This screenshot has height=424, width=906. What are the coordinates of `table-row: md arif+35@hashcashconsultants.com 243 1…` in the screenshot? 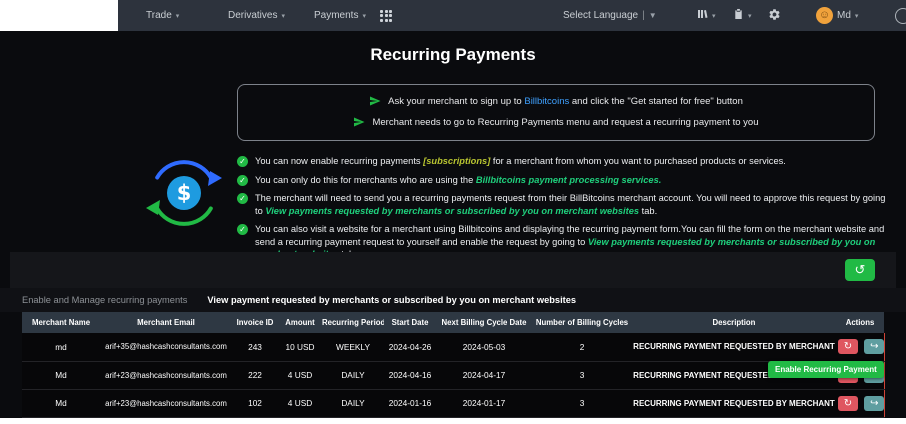 It's located at (453, 347).